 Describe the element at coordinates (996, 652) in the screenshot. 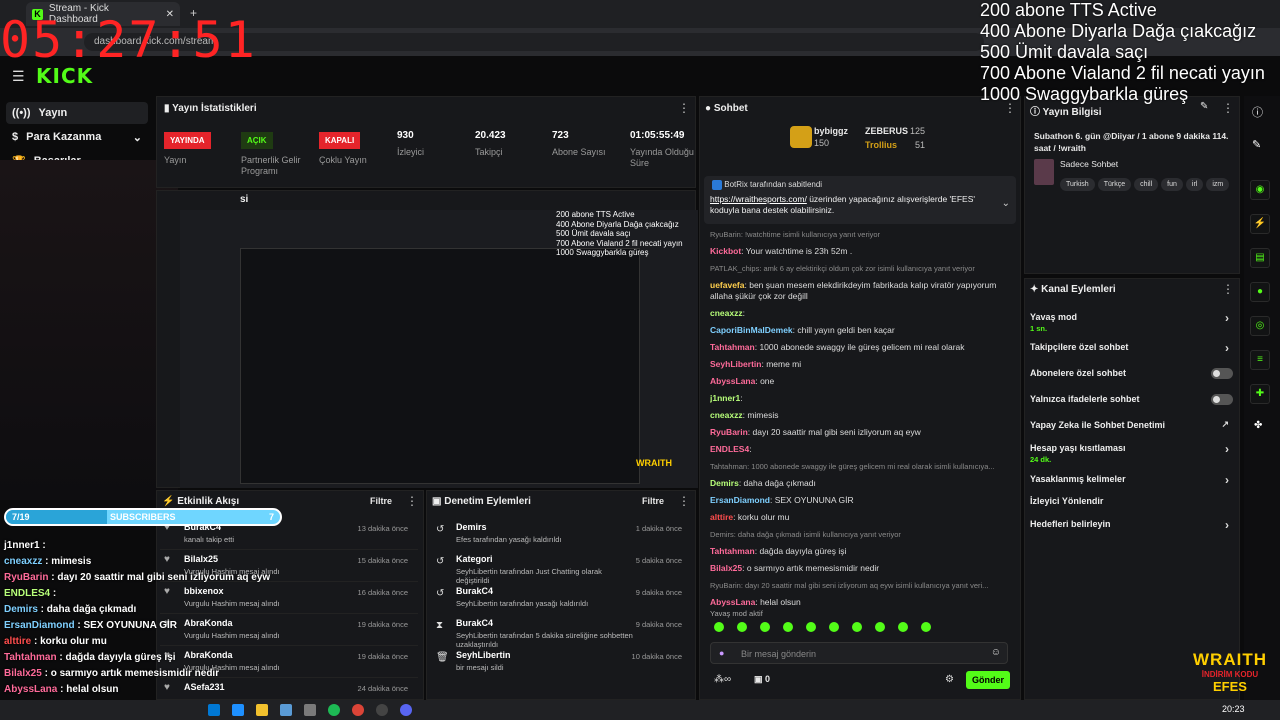

I see `emoji-icon: ☺` at that location.